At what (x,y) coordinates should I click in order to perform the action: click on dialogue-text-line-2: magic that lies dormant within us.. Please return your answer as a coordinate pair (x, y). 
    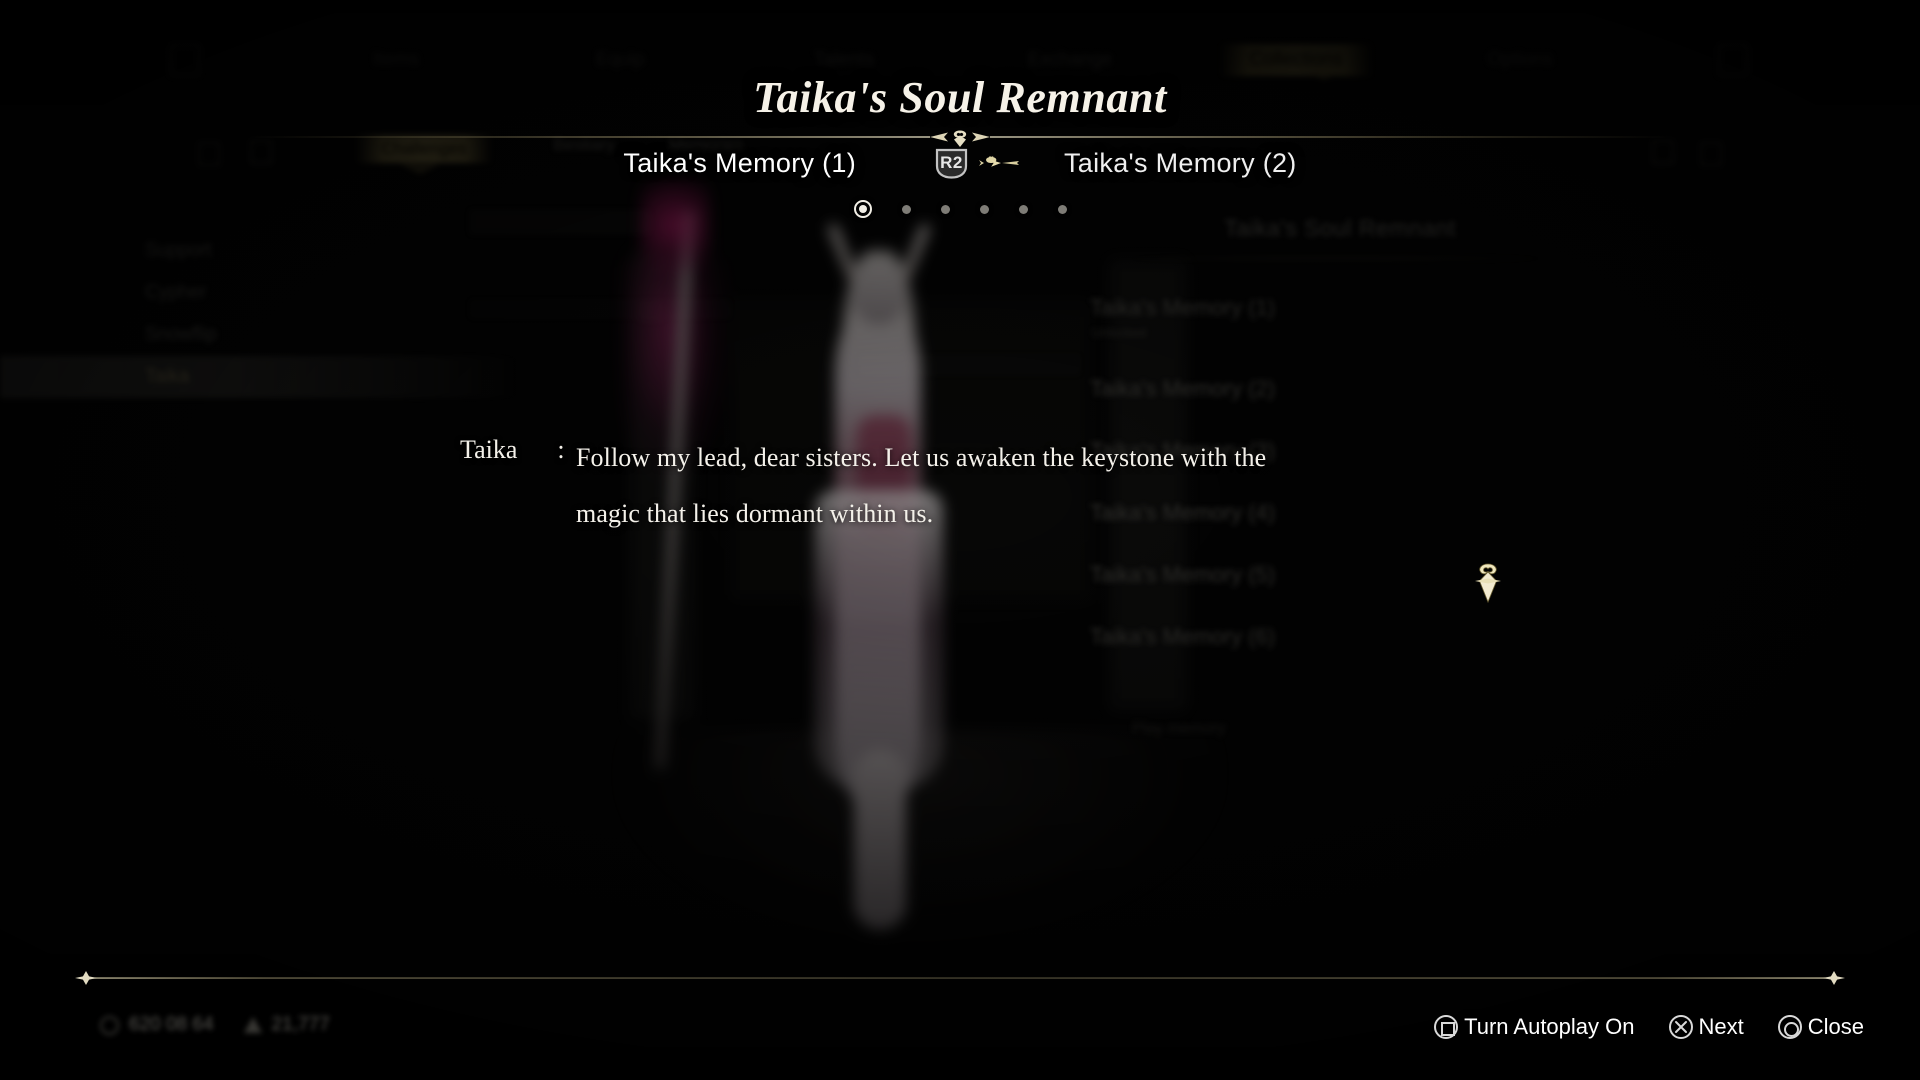
    Looking at the image, I should click on (755, 513).